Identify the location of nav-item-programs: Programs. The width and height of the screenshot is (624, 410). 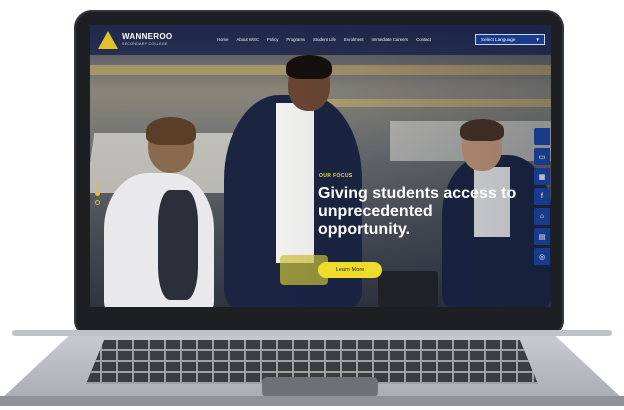
(295, 39).